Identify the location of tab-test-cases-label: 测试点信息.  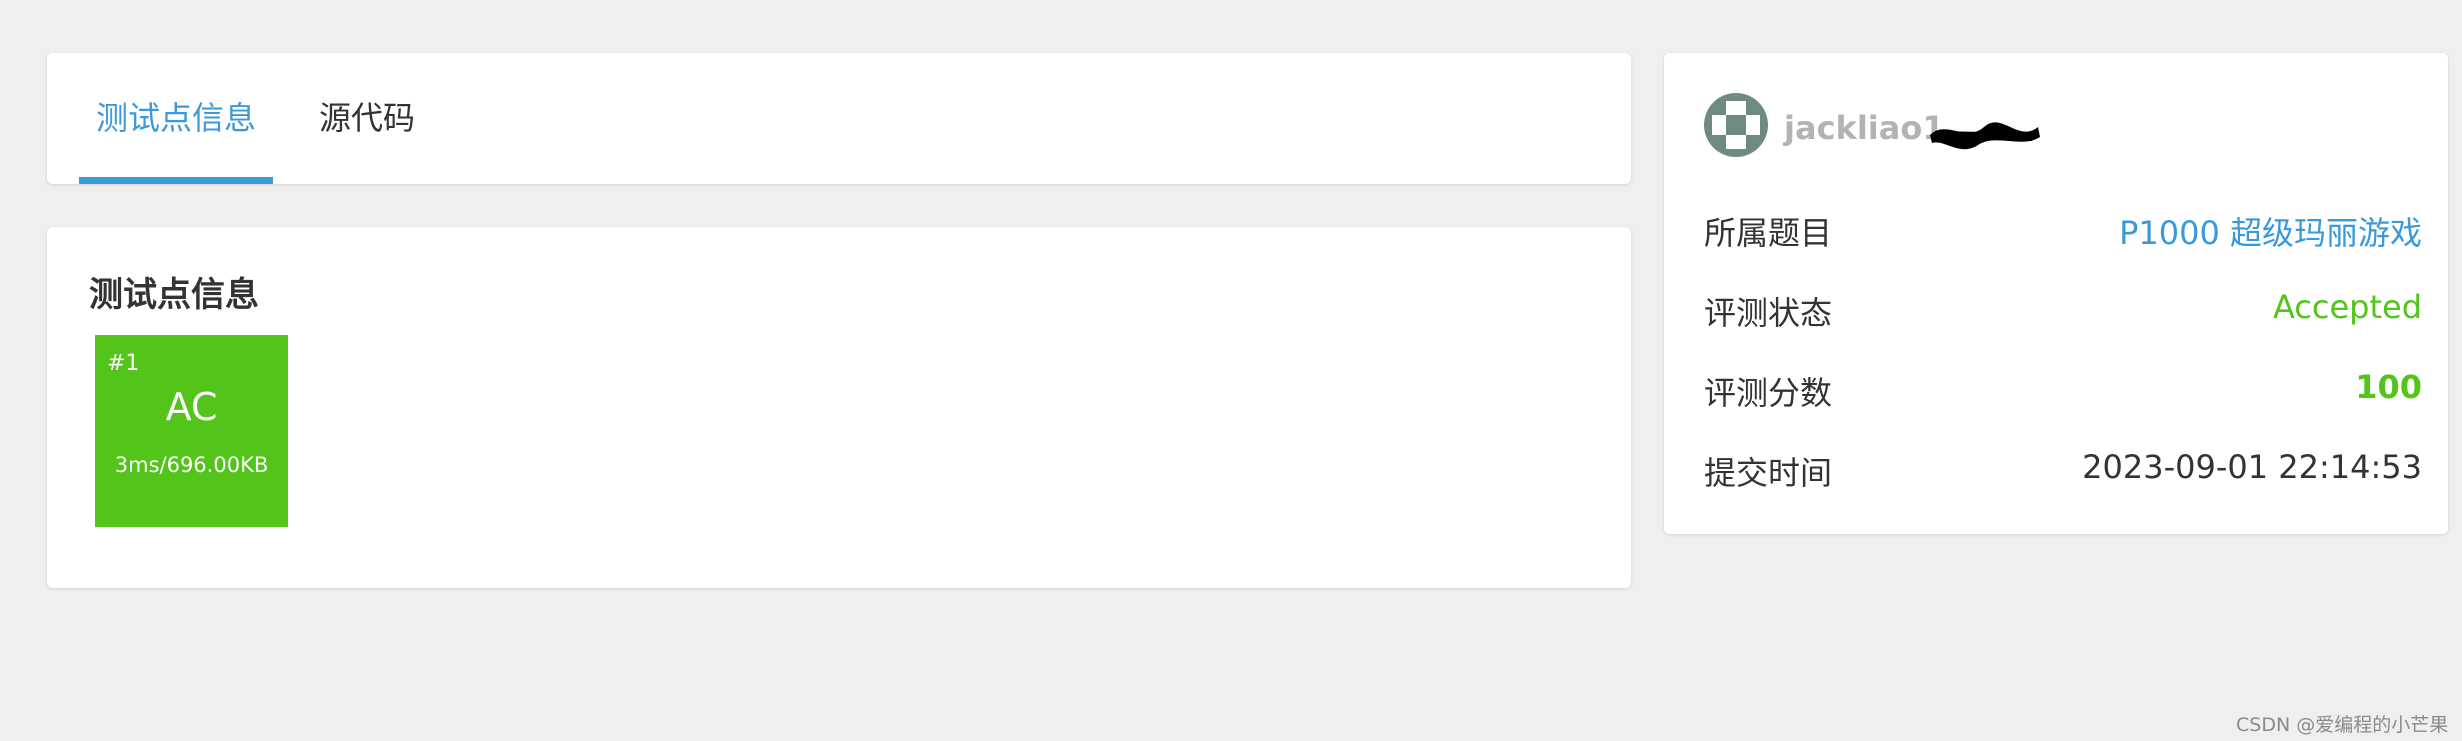
(176, 118).